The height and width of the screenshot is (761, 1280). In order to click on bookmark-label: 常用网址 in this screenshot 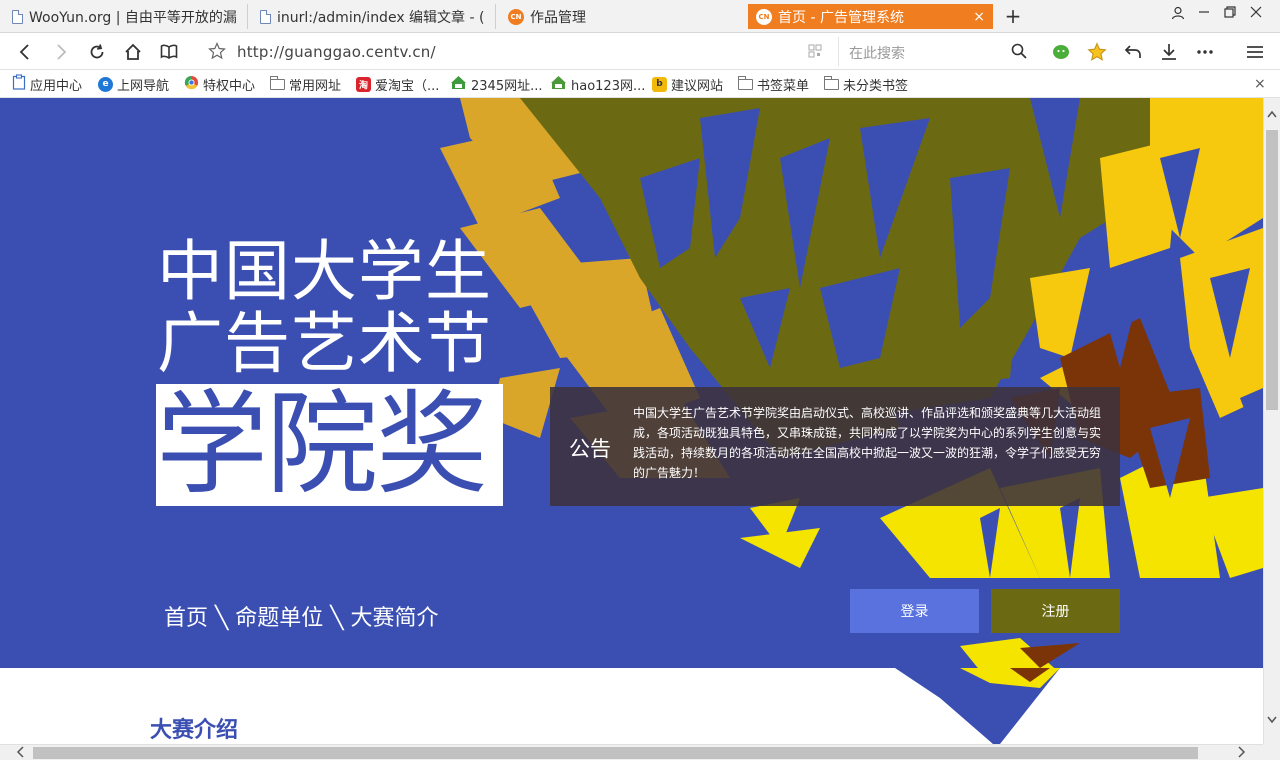, I will do `click(315, 86)`.